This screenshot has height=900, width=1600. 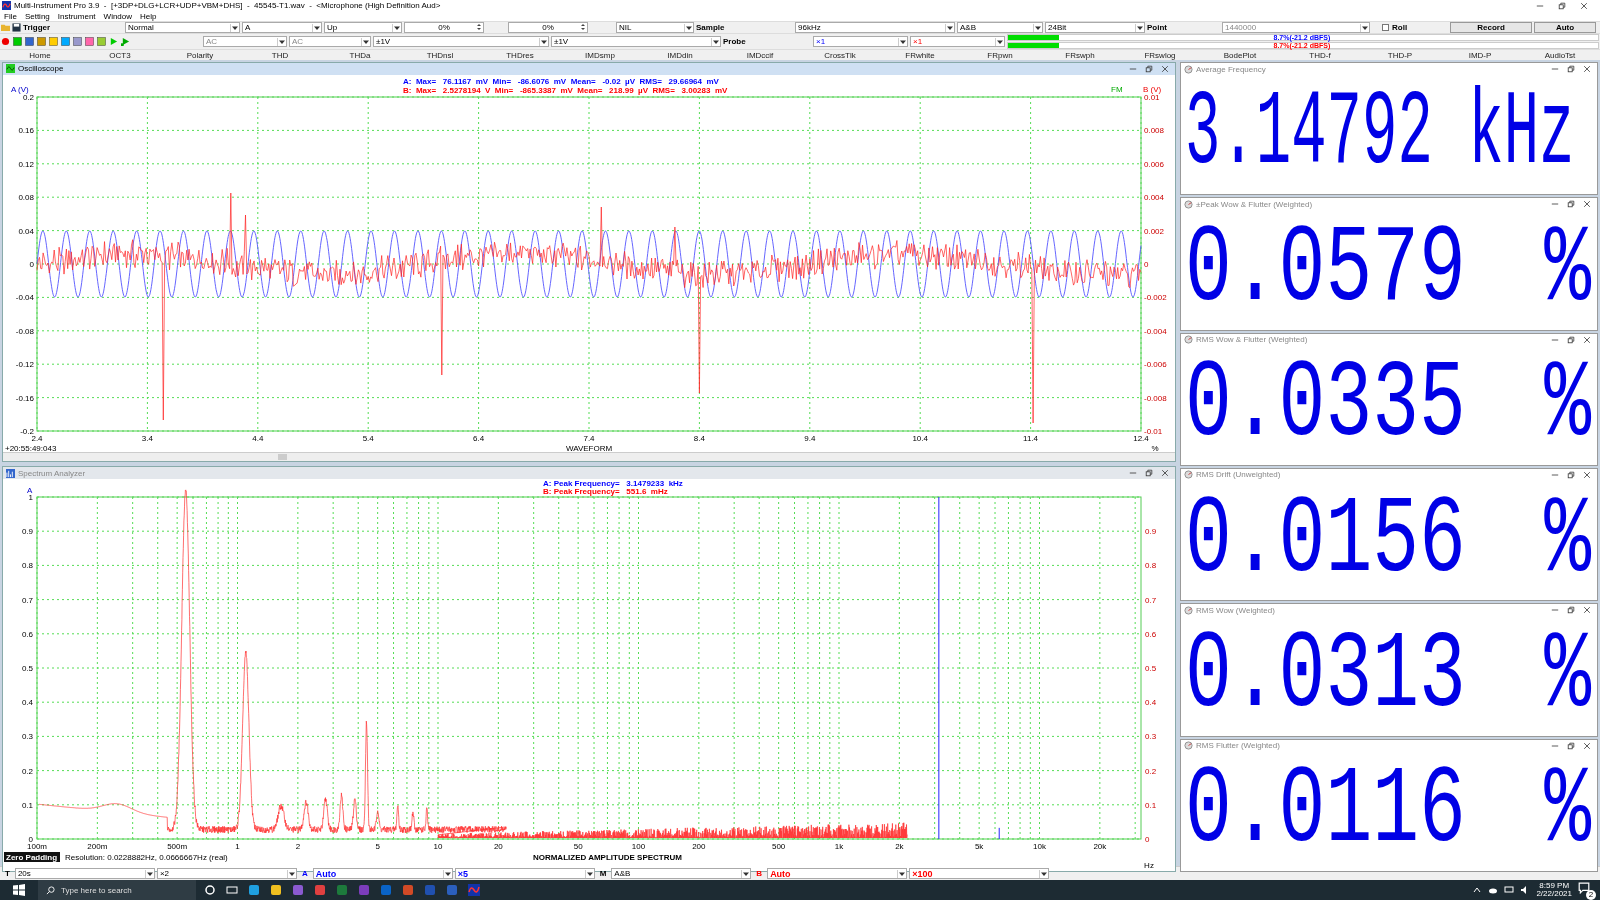 What do you see at coordinates (561, 81) in the screenshot?
I see `measurement-readout: A: Max= 76.1167 mV Min= -86.6076 mV Mean= -0.02 µV RMS= 29.66964 mV` at bounding box center [561, 81].